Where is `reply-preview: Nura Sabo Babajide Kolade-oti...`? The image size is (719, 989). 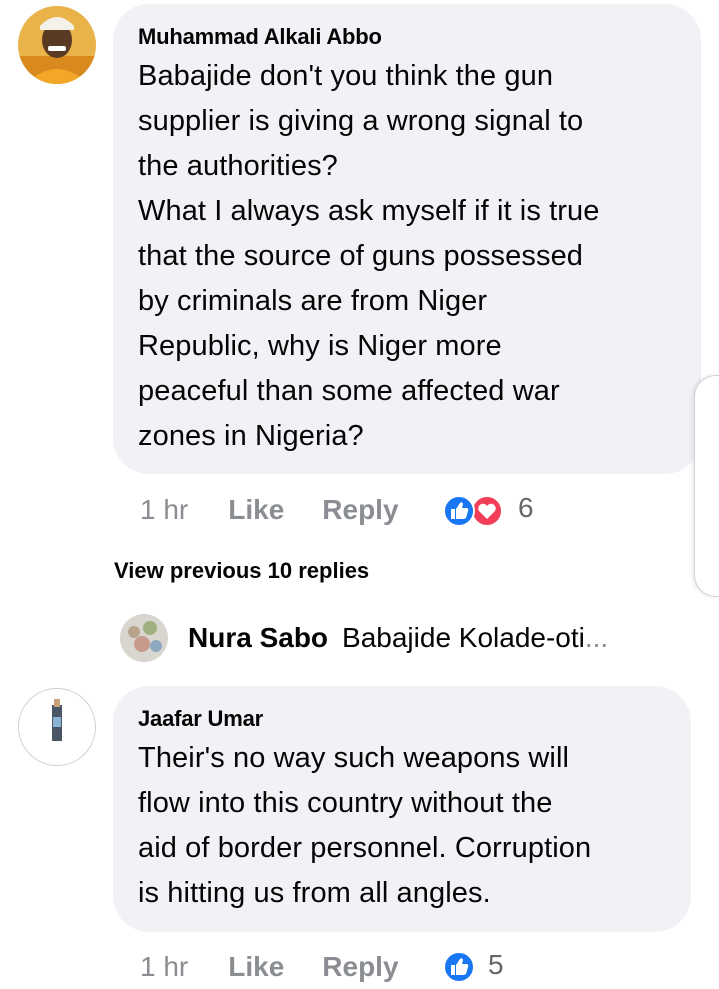 reply-preview: Nura Sabo Babajide Kolade-oti... is located at coordinates (364, 638).